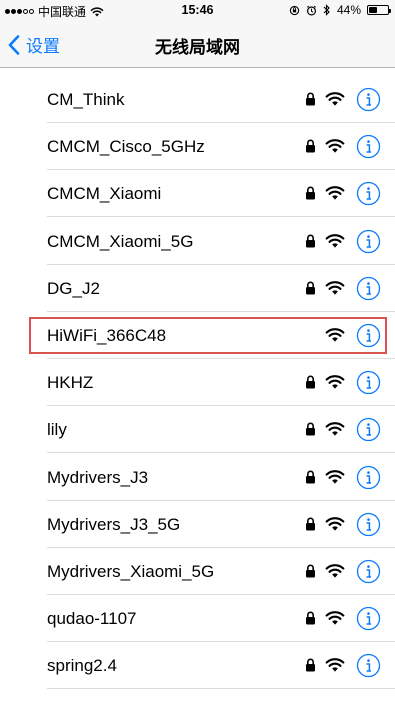 Image resolution: width=395 pixels, height=701 pixels. I want to click on row-separator, so click(221, 689).